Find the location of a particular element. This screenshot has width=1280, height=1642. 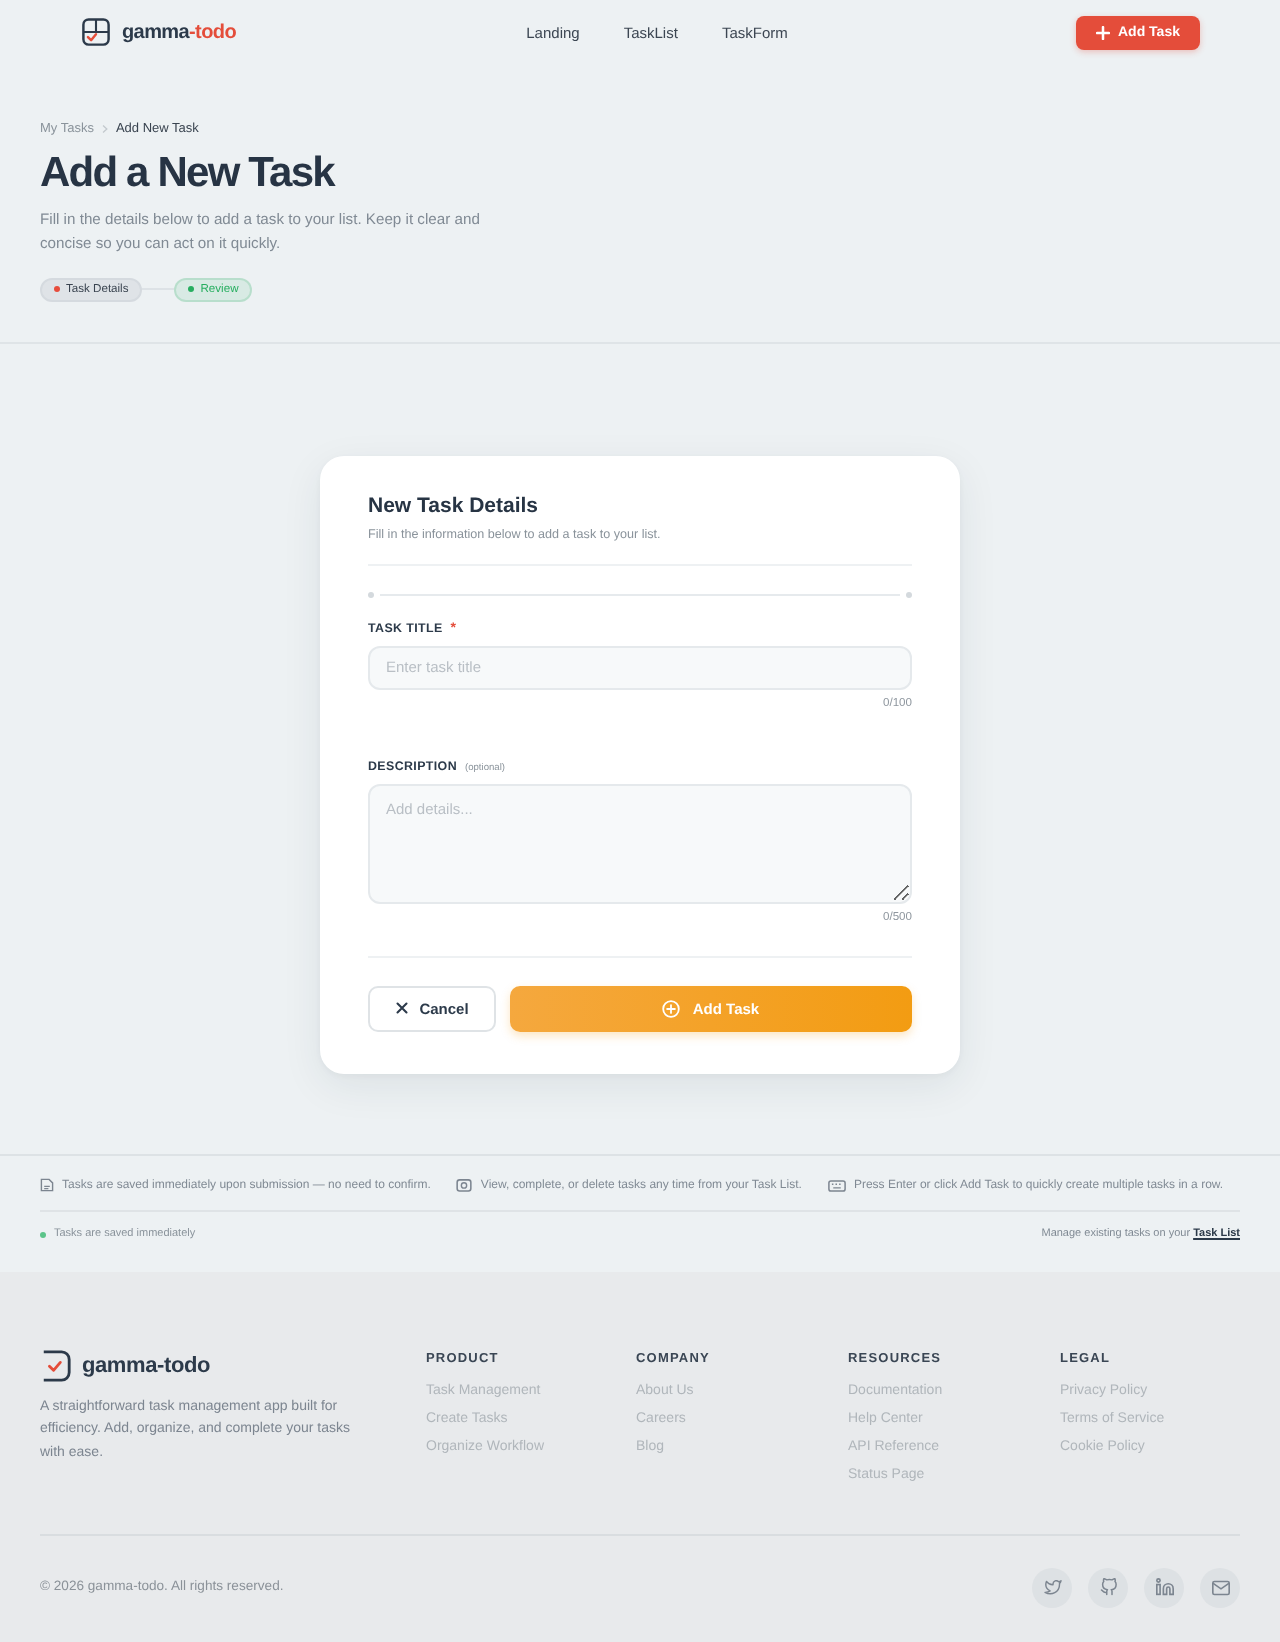

cat-icon is located at coordinates (1108, 1587).